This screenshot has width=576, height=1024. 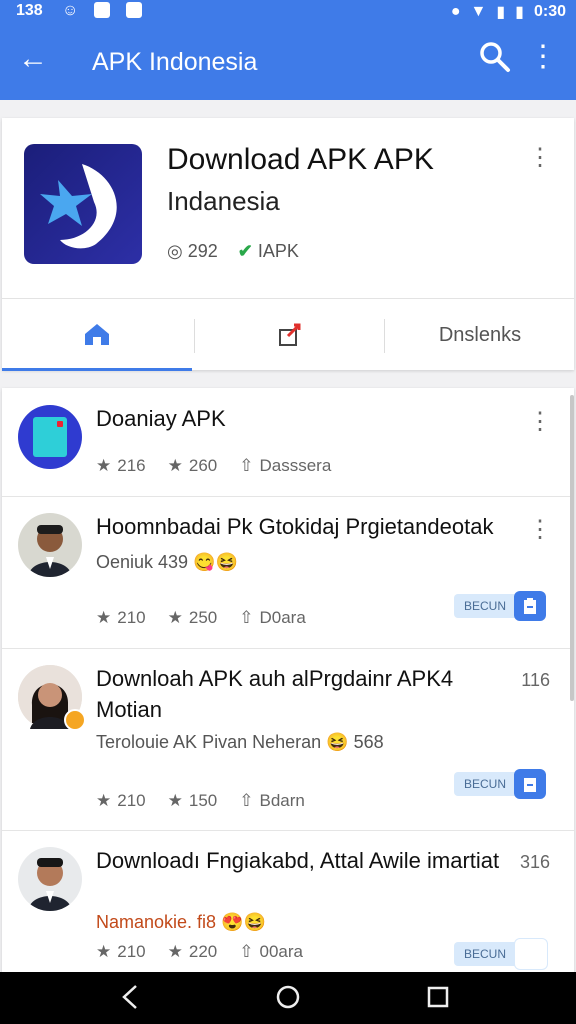 What do you see at coordinates (535, 680) in the screenshot?
I see `item-count: 116` at bounding box center [535, 680].